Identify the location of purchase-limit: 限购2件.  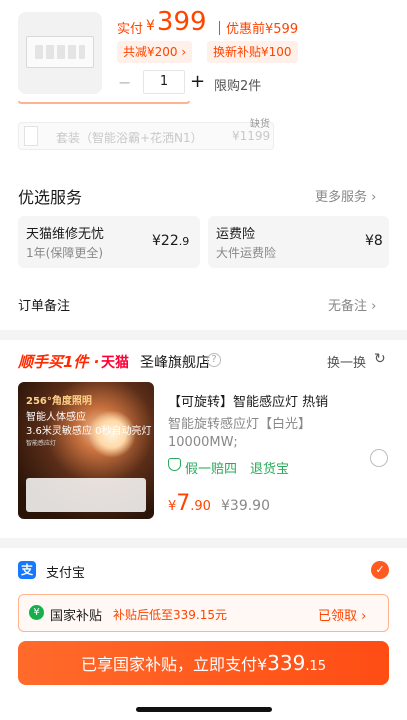
(238, 86).